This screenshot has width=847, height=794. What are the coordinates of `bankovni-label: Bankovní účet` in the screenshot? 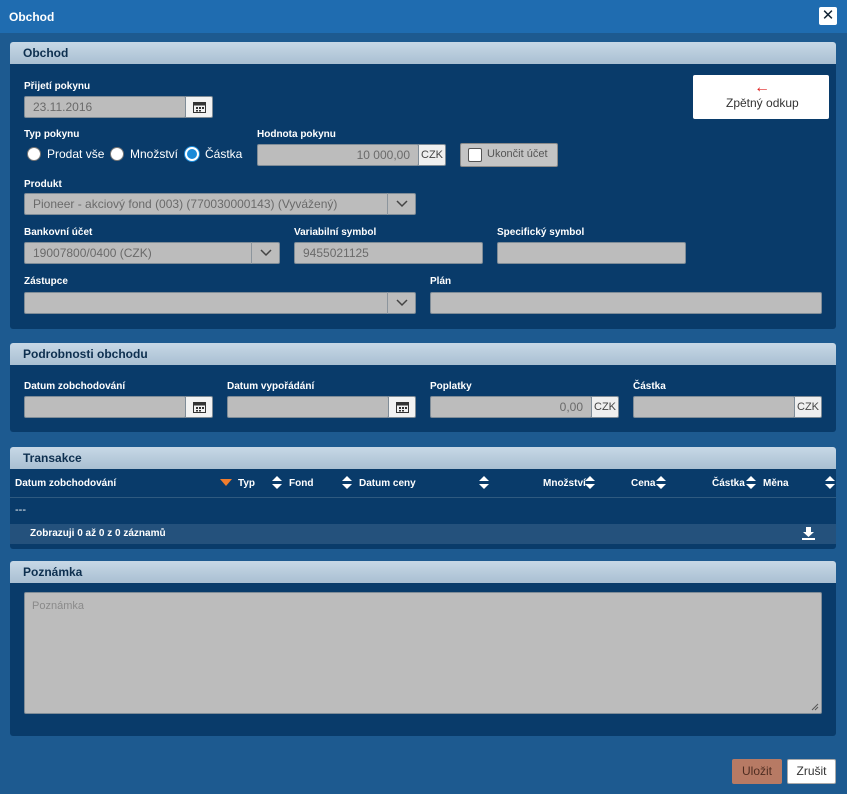 It's located at (58, 232).